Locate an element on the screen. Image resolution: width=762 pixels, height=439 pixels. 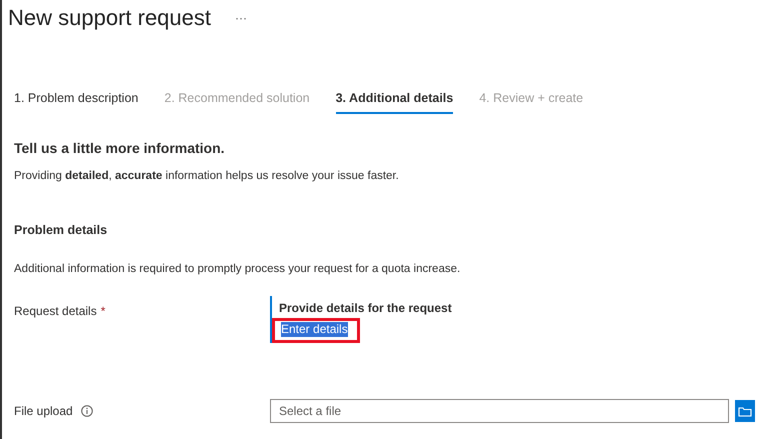
more-button: ··· is located at coordinates (241, 18).